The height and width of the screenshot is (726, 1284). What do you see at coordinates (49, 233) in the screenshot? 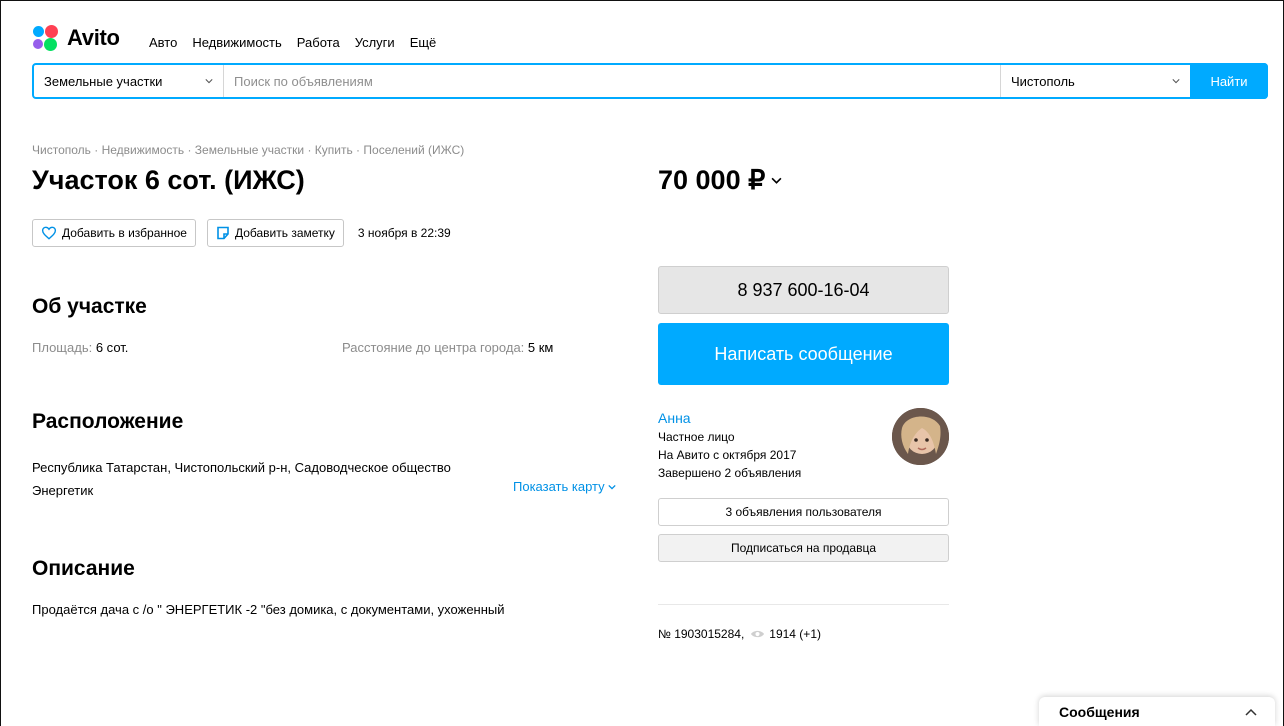
I see `heart-icon` at bounding box center [49, 233].